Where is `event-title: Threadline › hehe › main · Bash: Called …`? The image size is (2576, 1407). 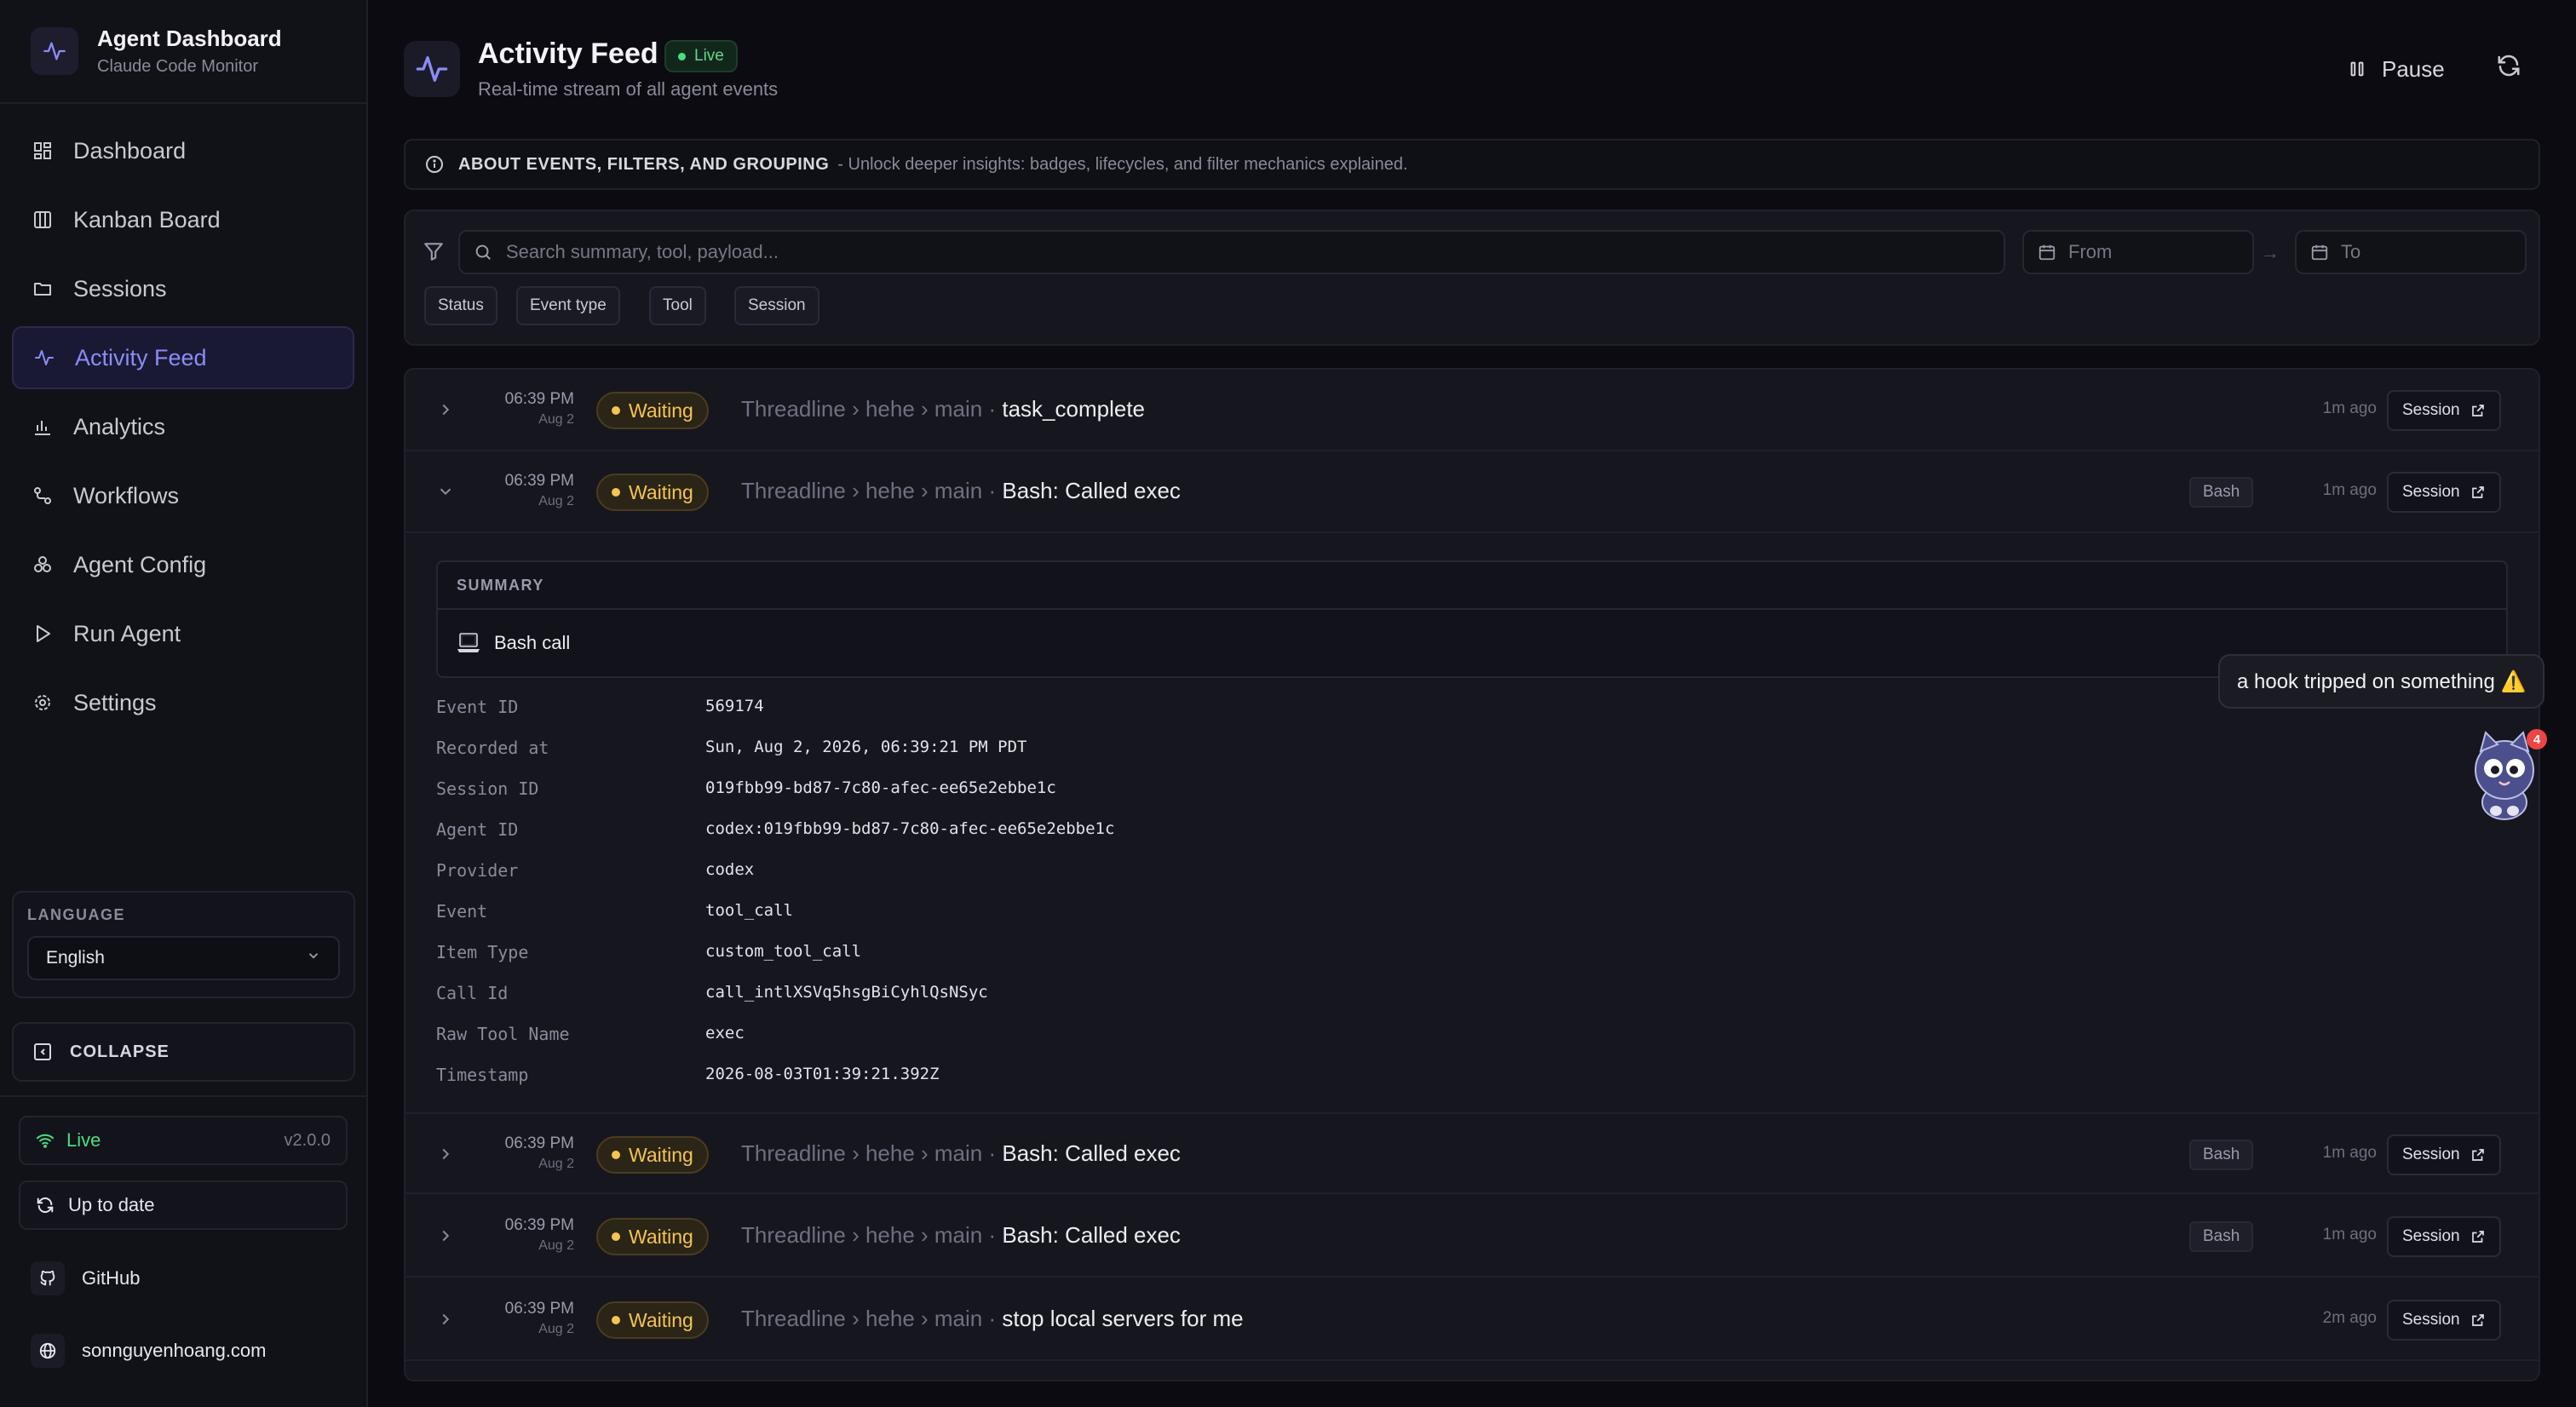 event-title: Threadline › hehe › main · Bash: Called … is located at coordinates (961, 1153).